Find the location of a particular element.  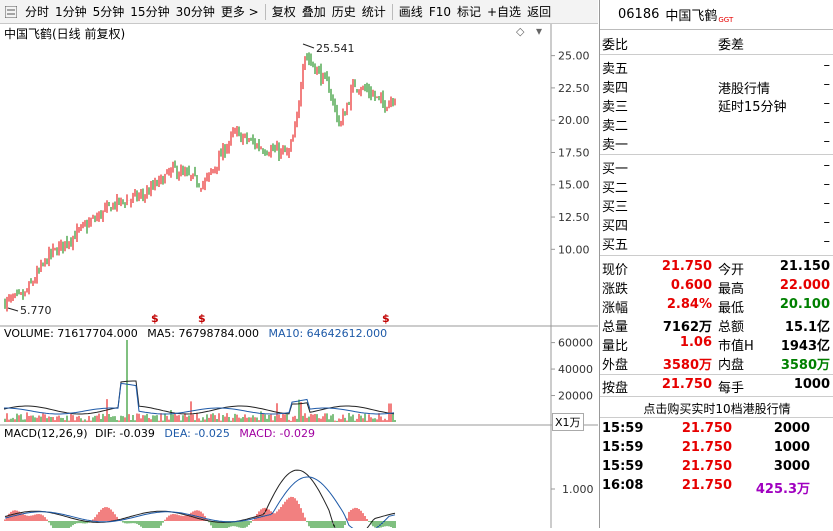

stat-value: 0.600 is located at coordinates (691, 285).